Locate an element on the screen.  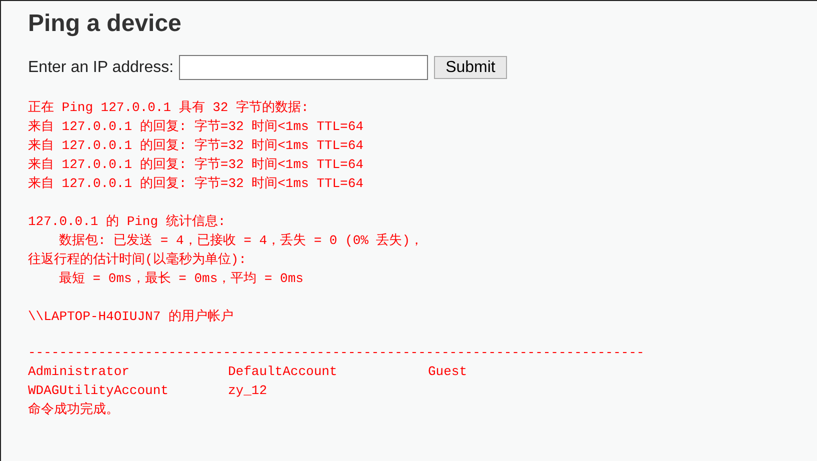
output-line: 往返行程的估计时间(以毫秒为单位): is located at coordinates (137, 260).